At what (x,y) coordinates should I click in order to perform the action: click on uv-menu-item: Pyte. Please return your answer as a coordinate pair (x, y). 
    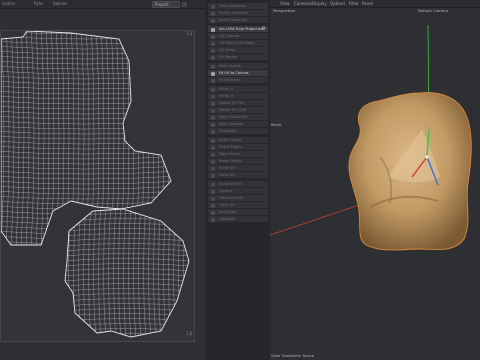
    Looking at the image, I should click on (38, 3).